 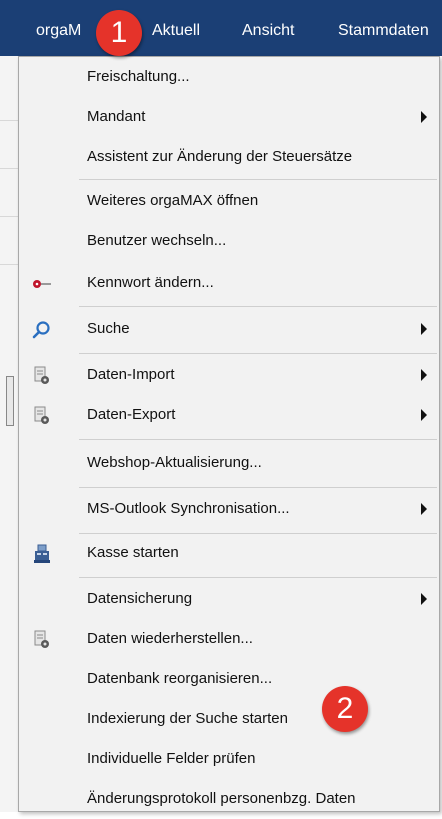 I want to click on menu-item-weiteres-orgamax: Weiteres orgaMAX öffnen, so click(x=229, y=201).